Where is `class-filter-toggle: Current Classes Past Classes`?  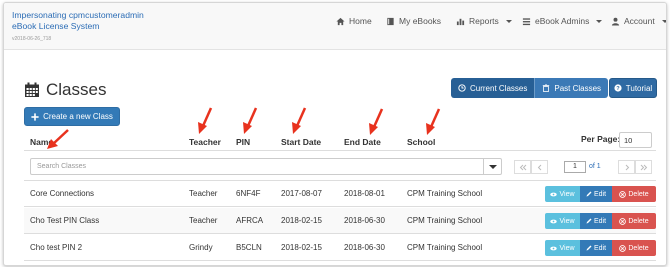 class-filter-toggle: Current Classes Past Classes is located at coordinates (530, 88).